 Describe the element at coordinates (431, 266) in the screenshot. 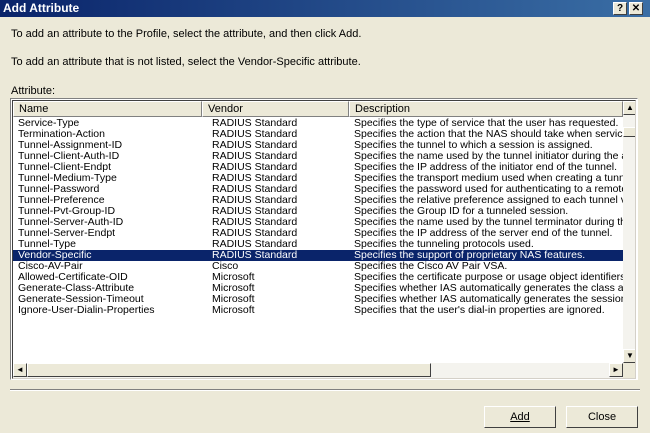

I see `cell-description: Specifies the Cisco AV Pair VSA.` at that location.